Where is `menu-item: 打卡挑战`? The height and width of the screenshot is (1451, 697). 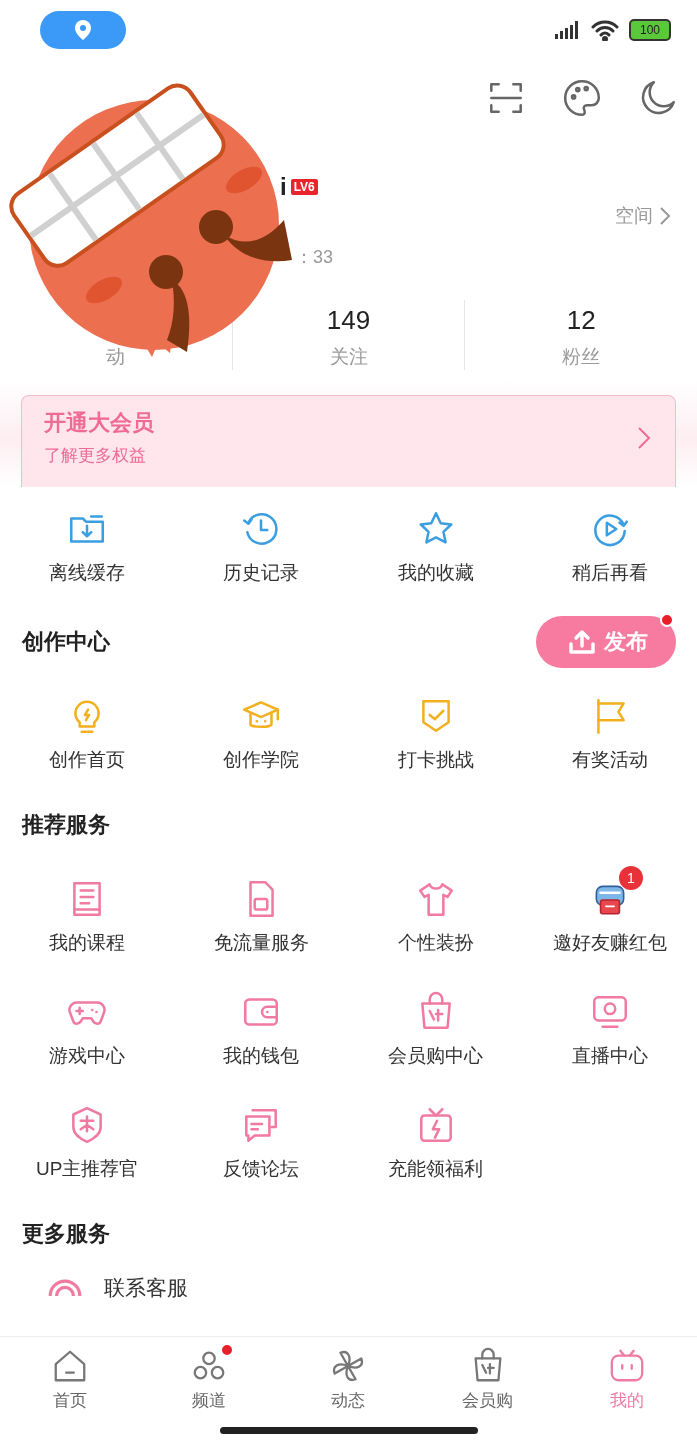
menu-item: 打卡挑战 is located at coordinates (435, 733).